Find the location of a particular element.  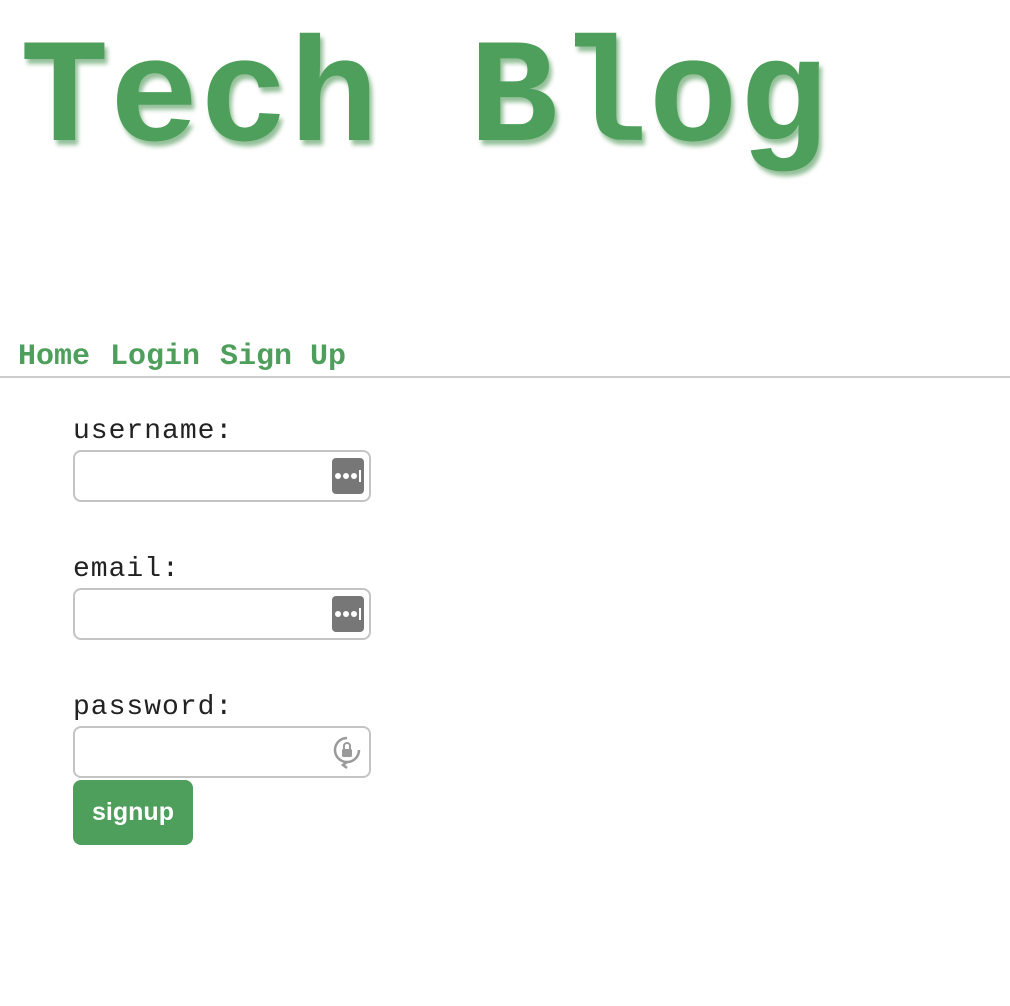

password-label: password: is located at coordinates (153, 707).